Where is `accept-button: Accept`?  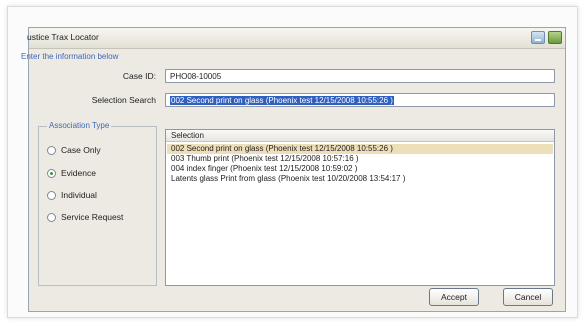 accept-button: Accept is located at coordinates (454, 297).